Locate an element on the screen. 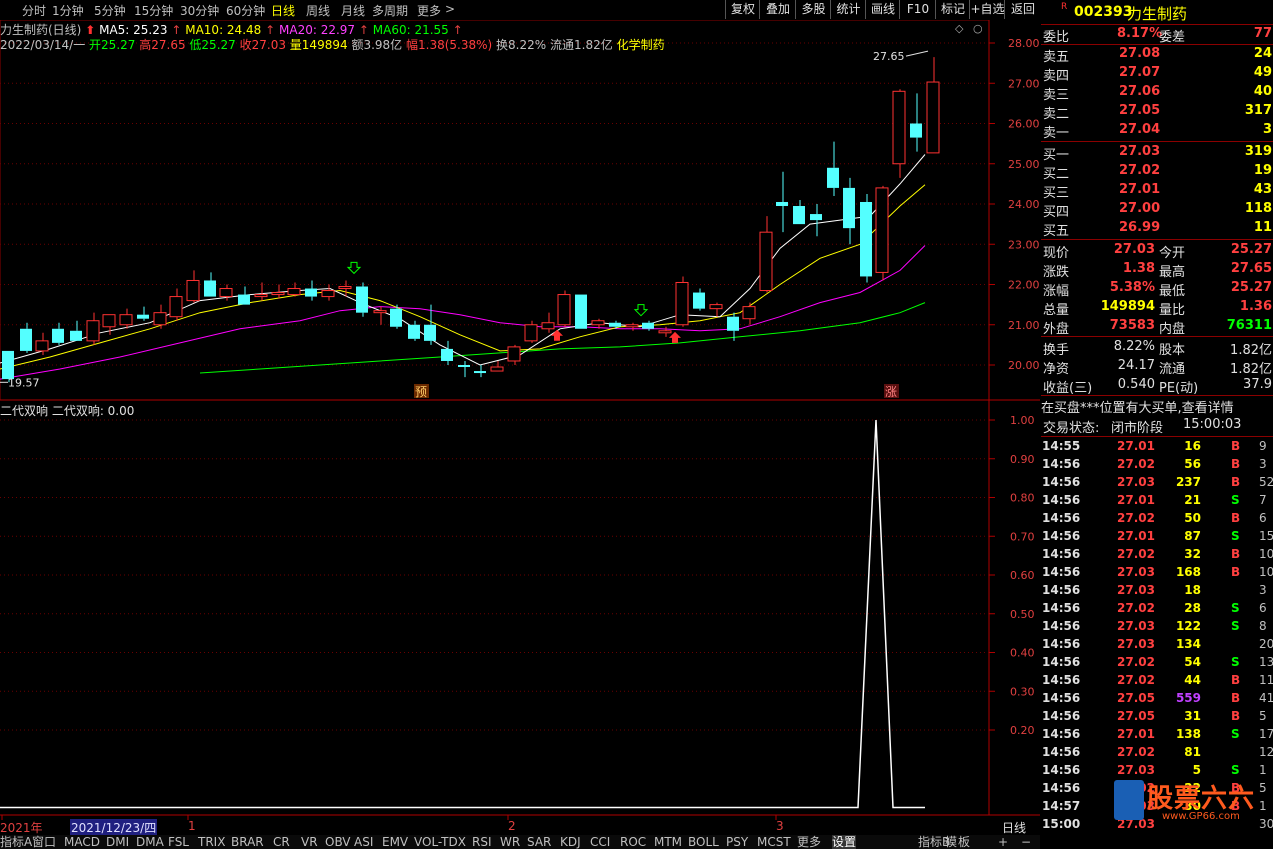  indicator-tab: EMV is located at coordinates (395, 842).